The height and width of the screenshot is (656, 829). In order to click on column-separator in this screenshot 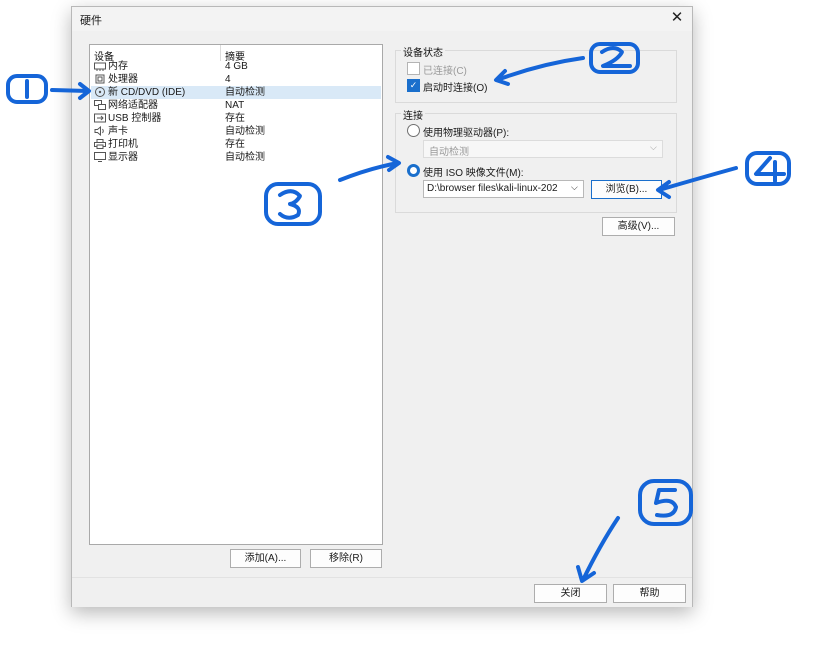, I will do `click(220, 53)`.